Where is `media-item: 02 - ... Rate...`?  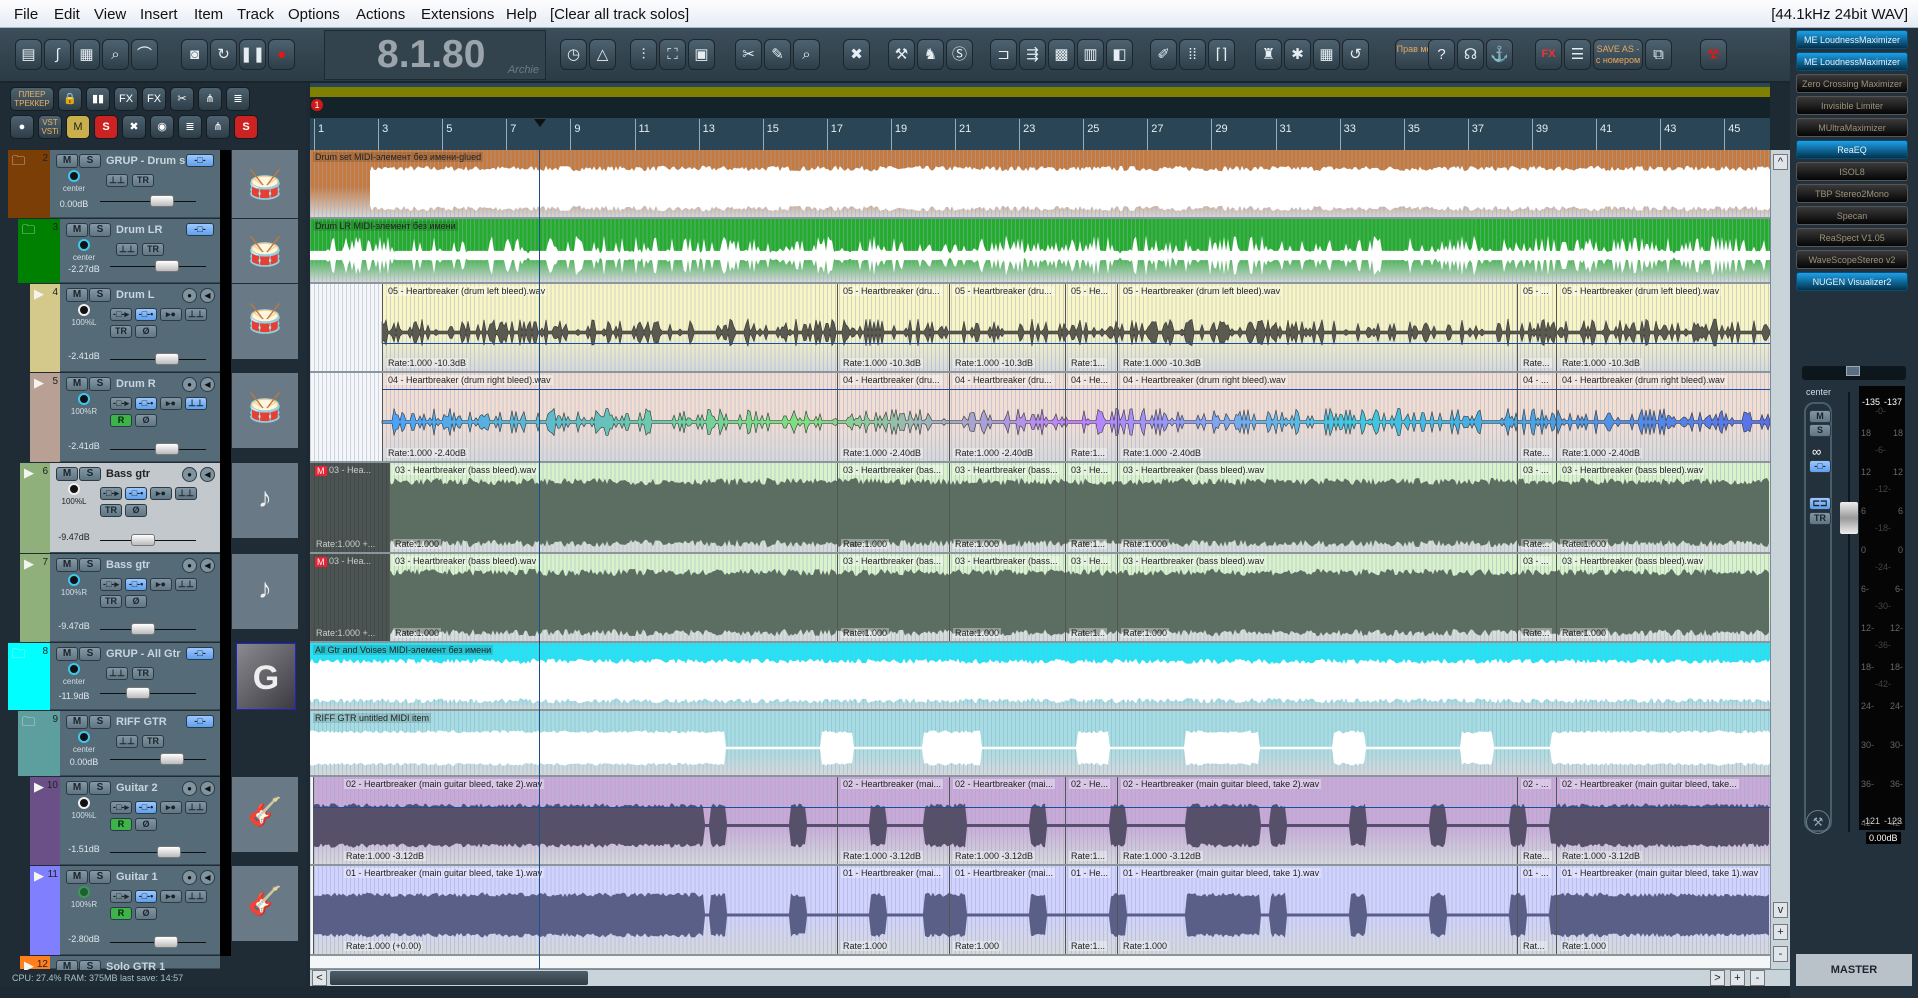 media-item: 02 - ... Rate... is located at coordinates (1536, 820).